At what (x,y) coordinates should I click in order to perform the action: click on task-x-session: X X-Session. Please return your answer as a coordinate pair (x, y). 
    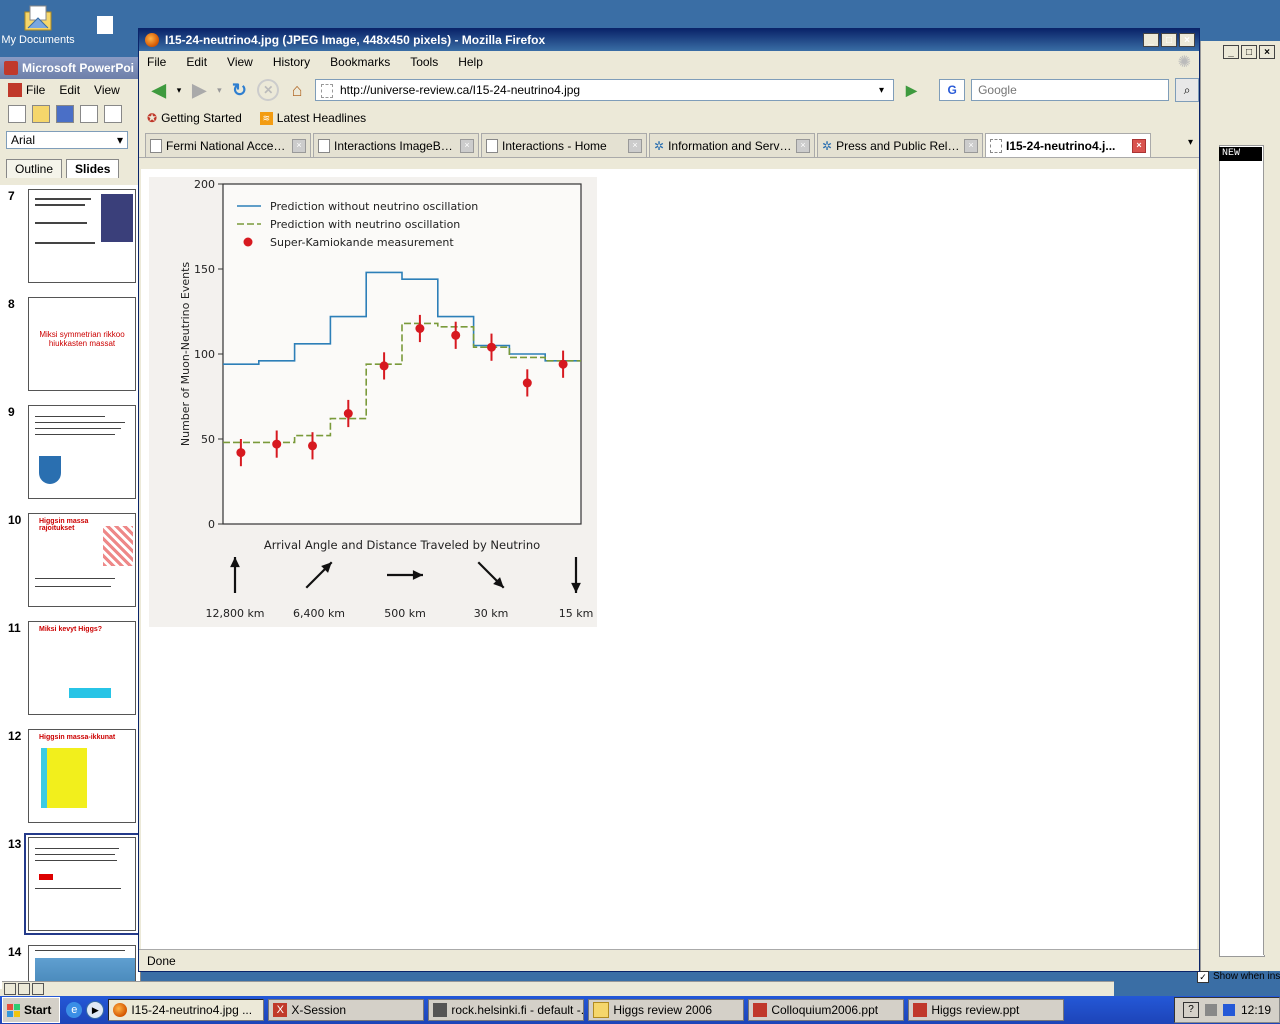
    Looking at the image, I should click on (346, 1010).